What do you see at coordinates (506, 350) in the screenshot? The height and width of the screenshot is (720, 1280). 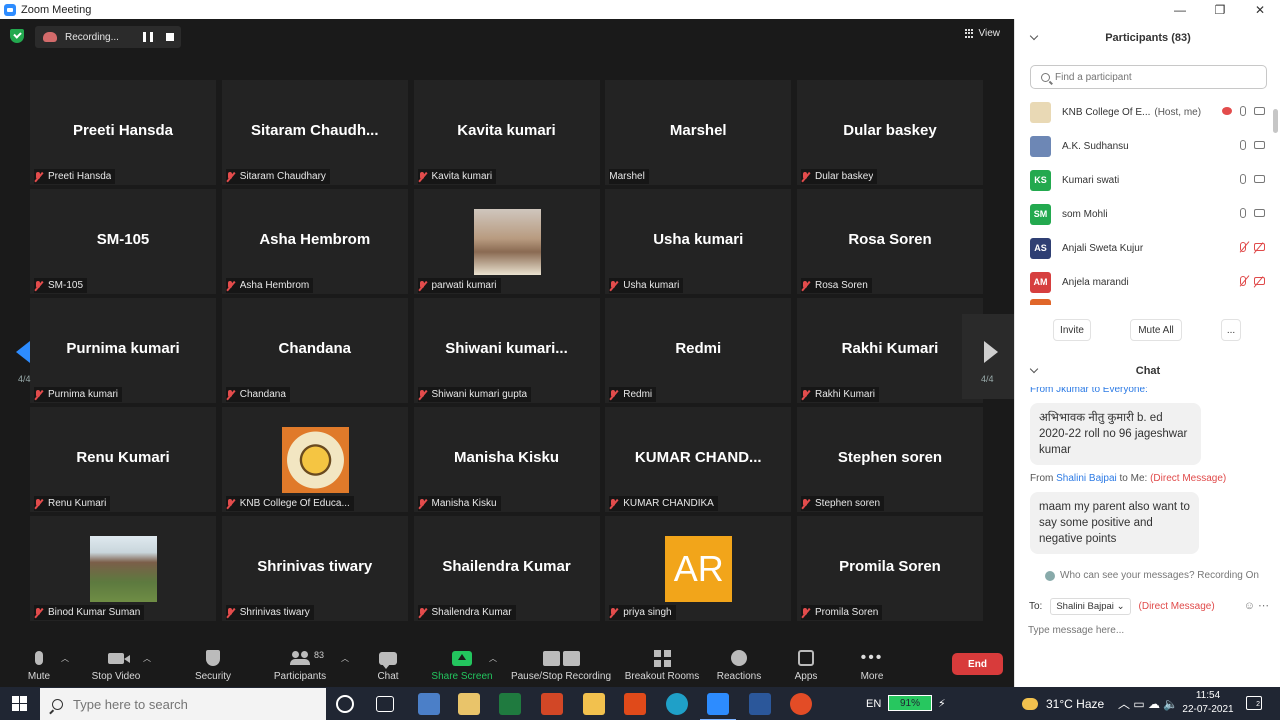 I see `video-tile: Shiwani kumari... Shiwani kumari gupta` at bounding box center [506, 350].